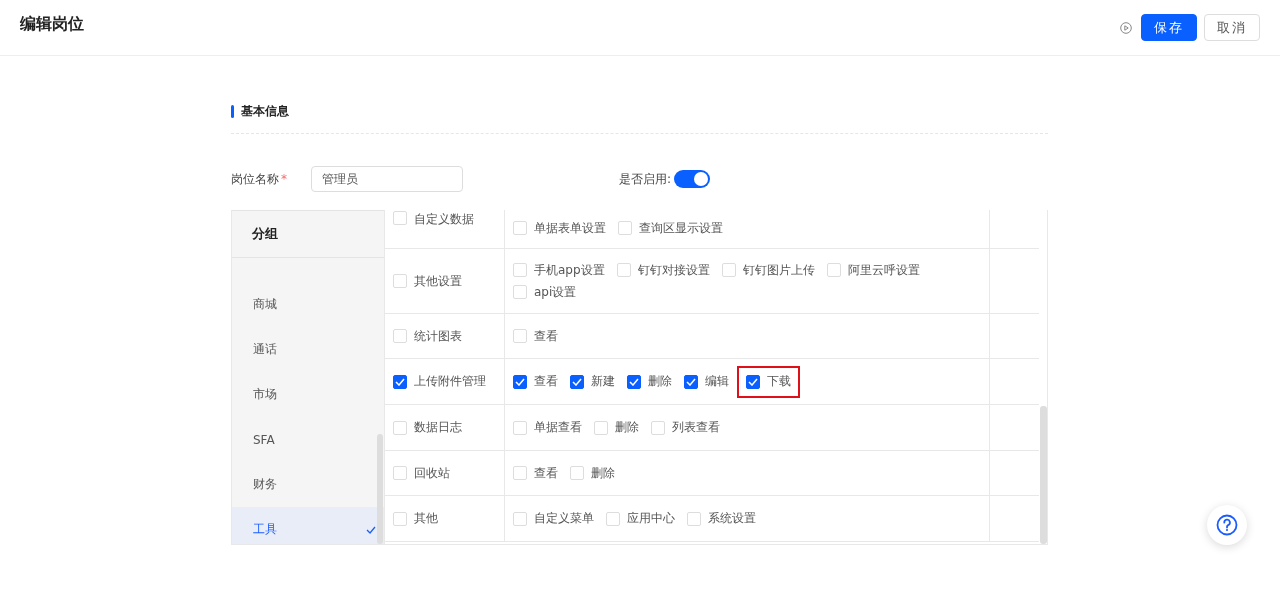 The height and width of the screenshot is (594, 1280). What do you see at coordinates (438, 281) in the screenshot?
I see `module-label: 其他设置` at bounding box center [438, 281].